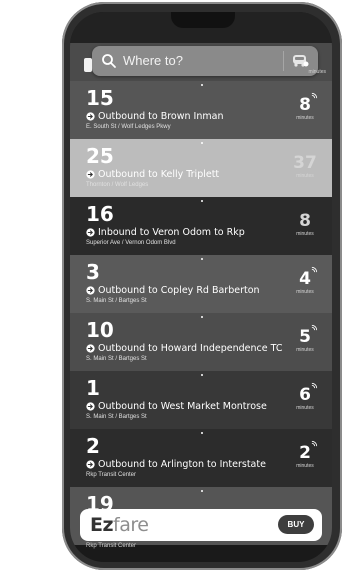 This screenshot has width=342, height=572. I want to click on eta: 5 minutes, so click(305, 338).